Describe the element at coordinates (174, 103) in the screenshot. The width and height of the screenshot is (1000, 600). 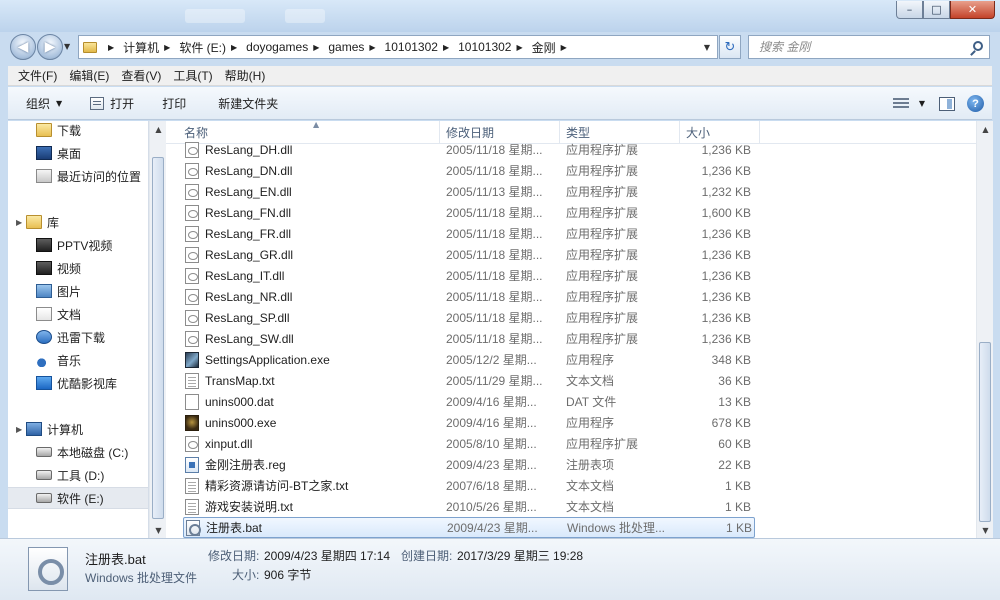
I see `print-button: 打印` at that location.